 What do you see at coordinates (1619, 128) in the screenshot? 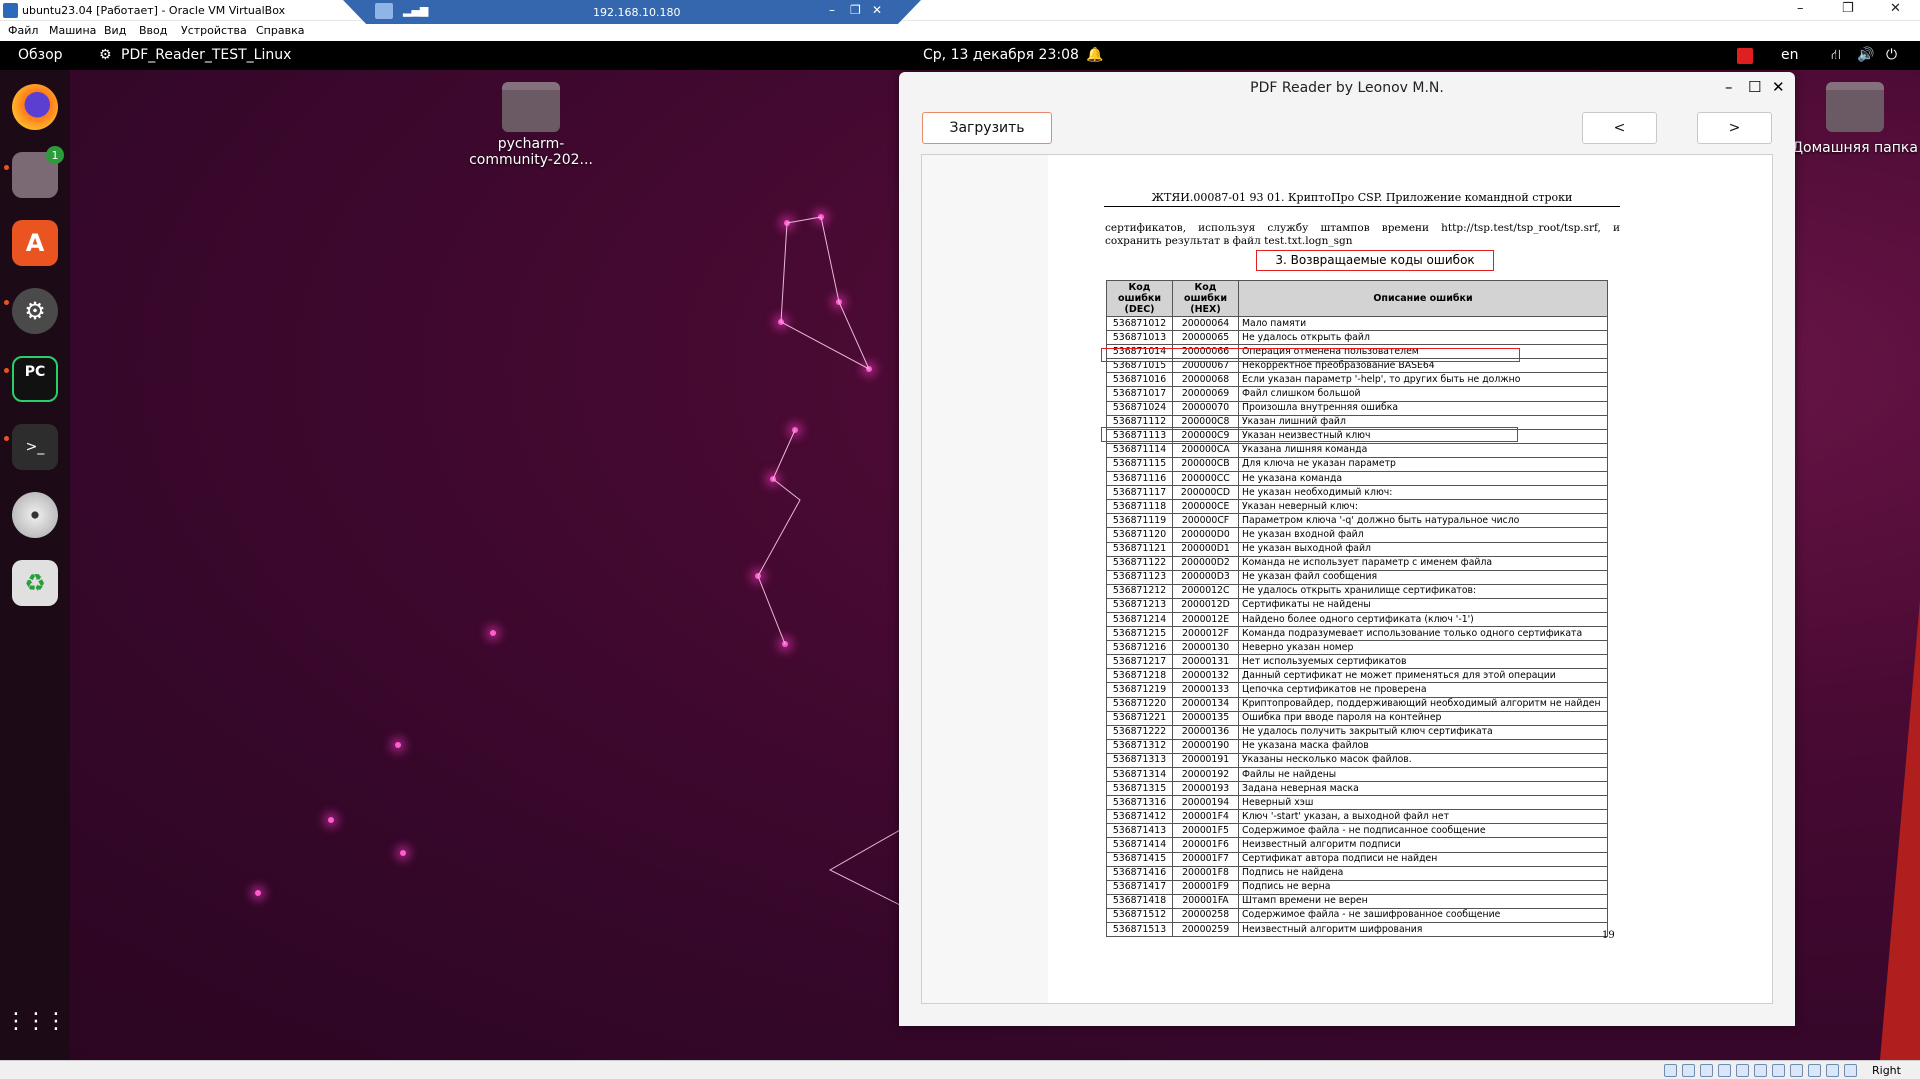
I see `prev-page-button: <` at bounding box center [1619, 128].